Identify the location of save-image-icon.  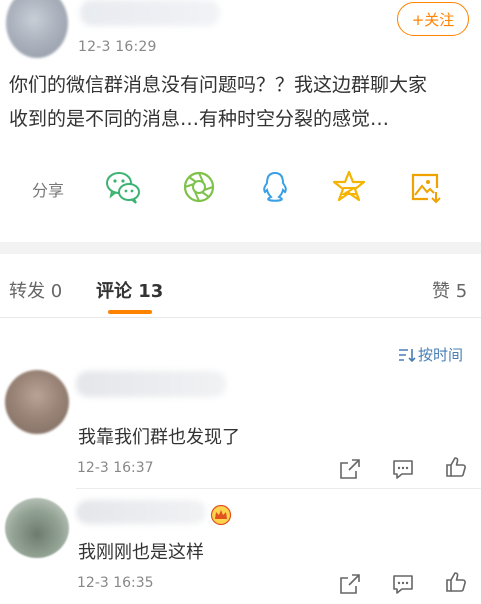
(425, 187).